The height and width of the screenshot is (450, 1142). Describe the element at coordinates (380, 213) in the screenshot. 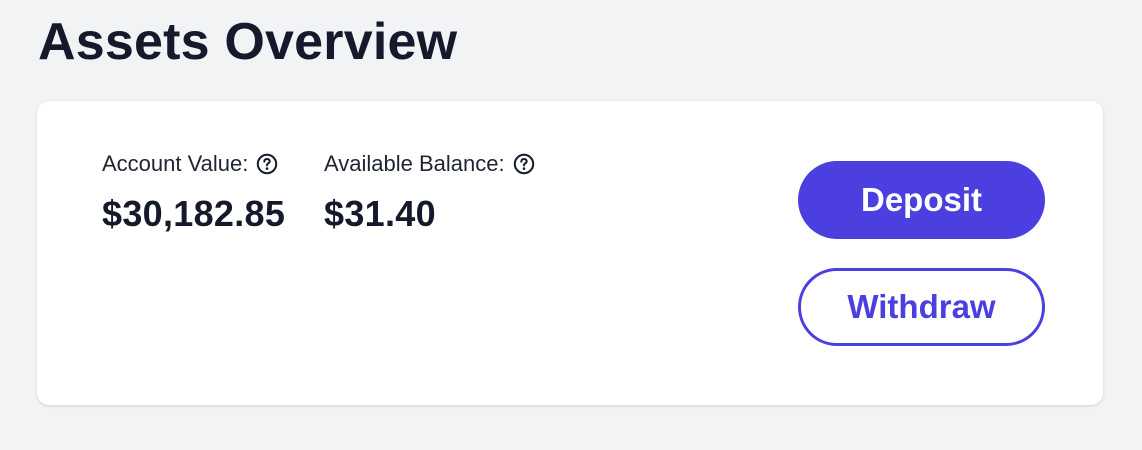

I see `available-balance-amount: $31.40` at that location.